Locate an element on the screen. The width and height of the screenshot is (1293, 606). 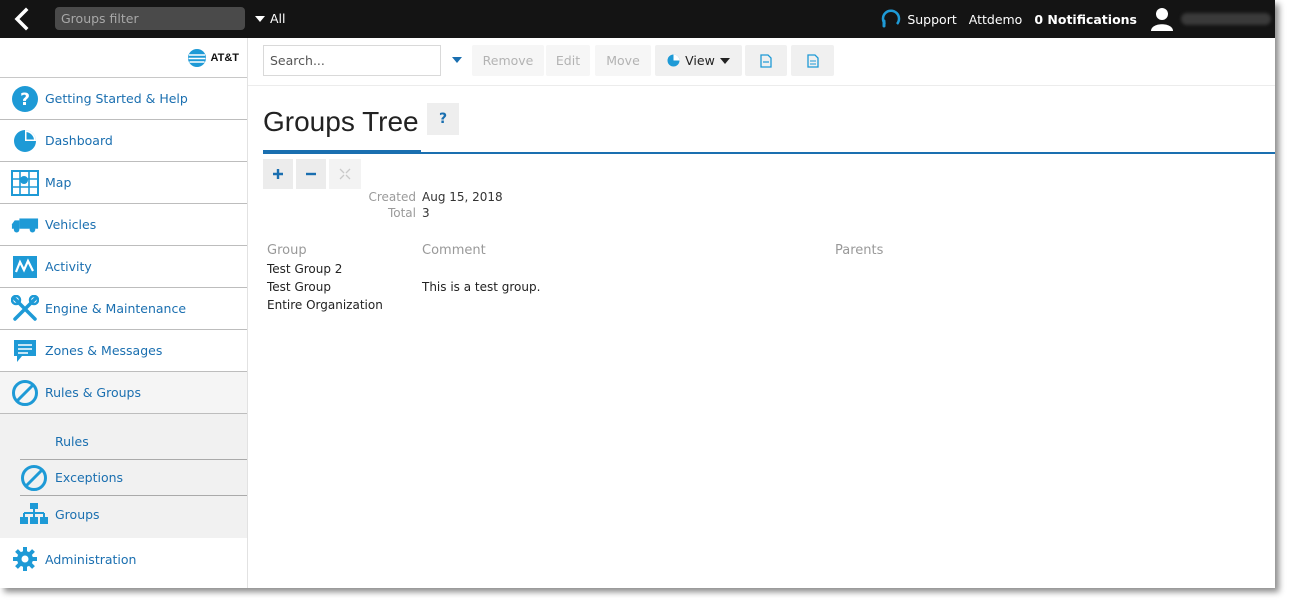
tools-icon is located at coordinates (25, 308).